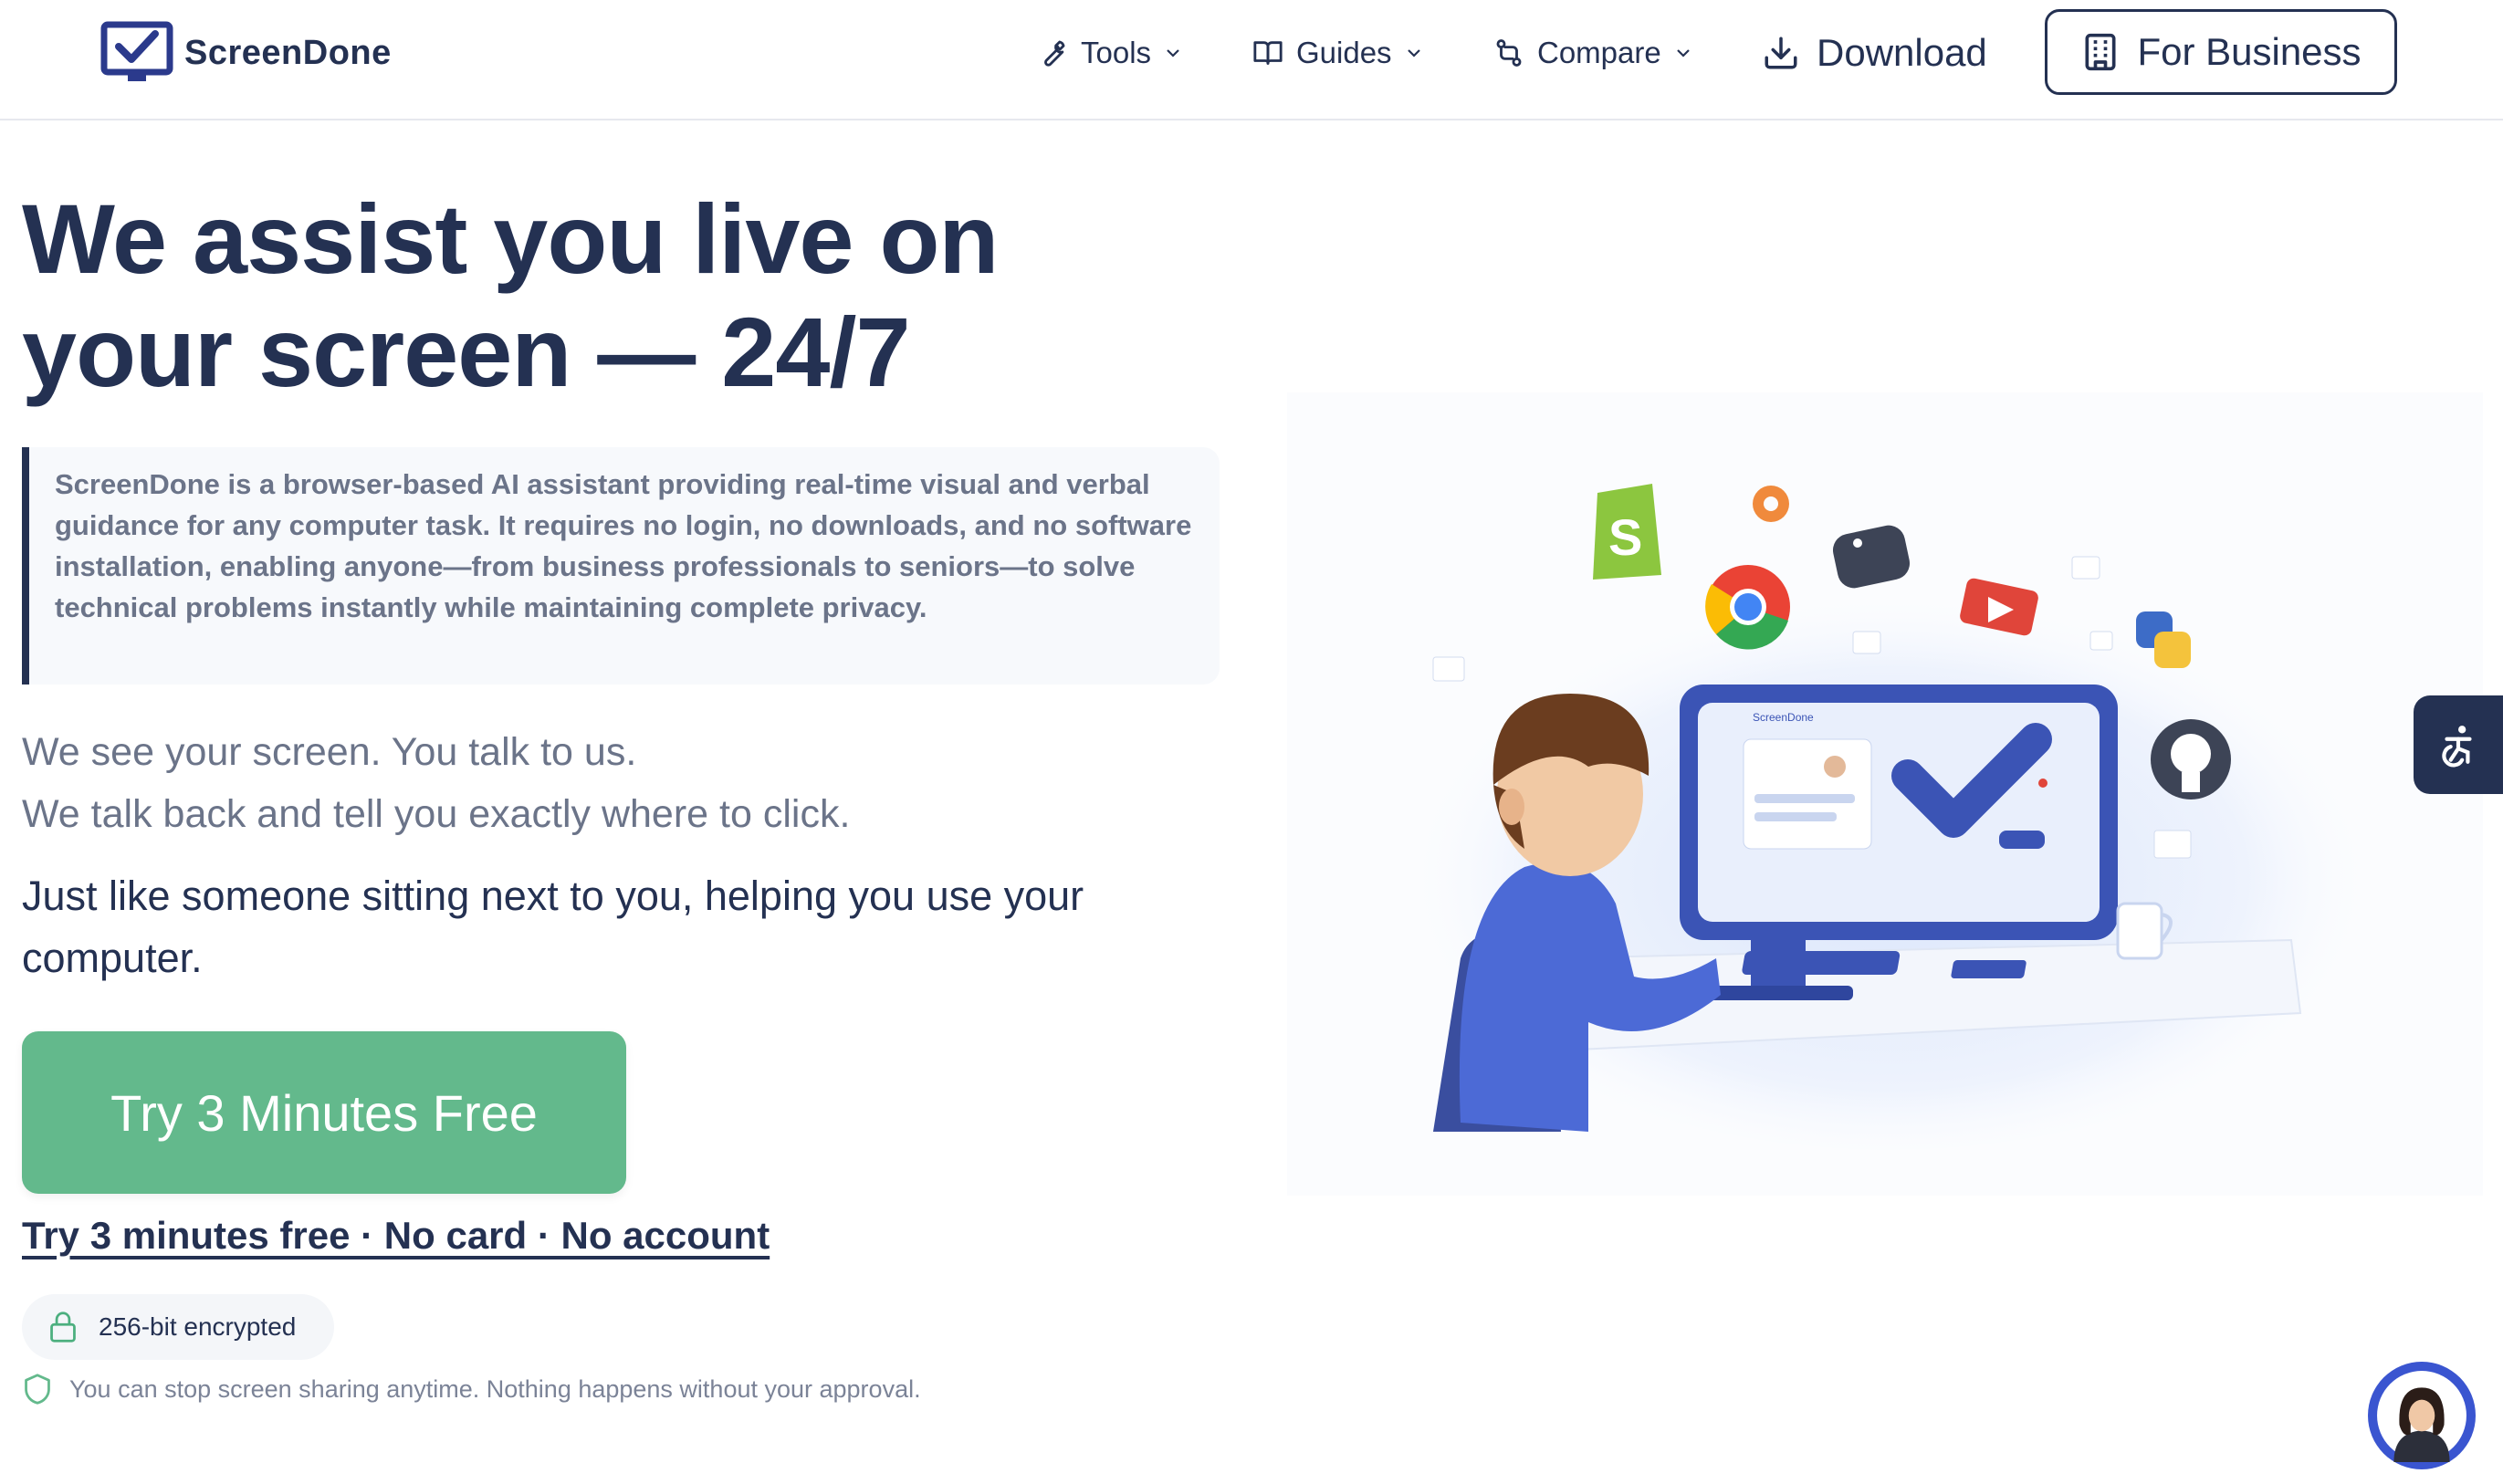 The width and height of the screenshot is (2503, 1484). I want to click on encryption-label: 256-bit encrypted, so click(198, 1326).